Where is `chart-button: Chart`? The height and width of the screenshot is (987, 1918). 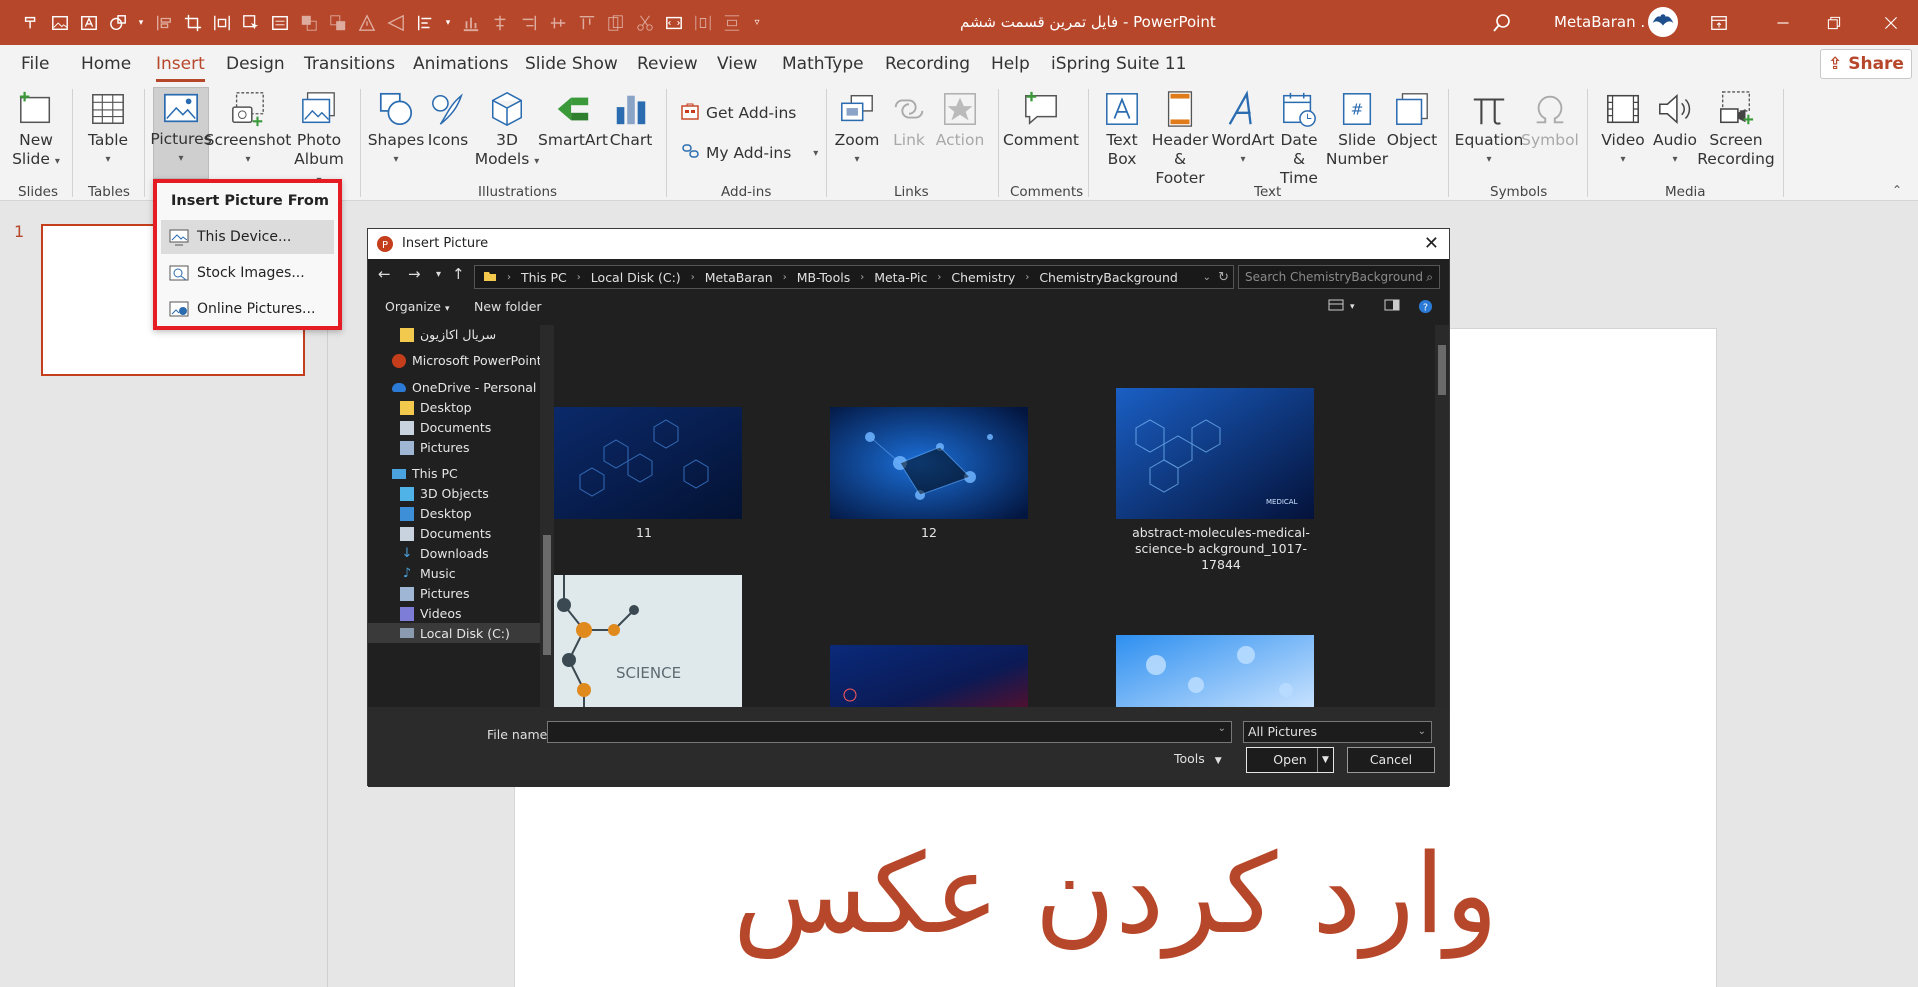 chart-button: Chart is located at coordinates (631, 119).